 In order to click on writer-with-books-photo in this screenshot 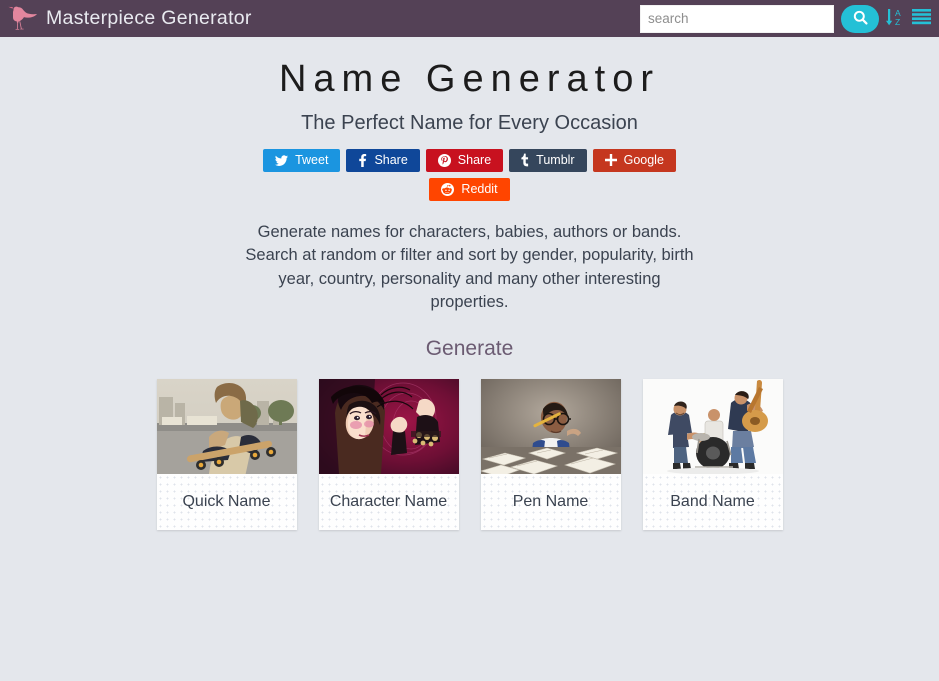, I will do `click(550, 426)`.